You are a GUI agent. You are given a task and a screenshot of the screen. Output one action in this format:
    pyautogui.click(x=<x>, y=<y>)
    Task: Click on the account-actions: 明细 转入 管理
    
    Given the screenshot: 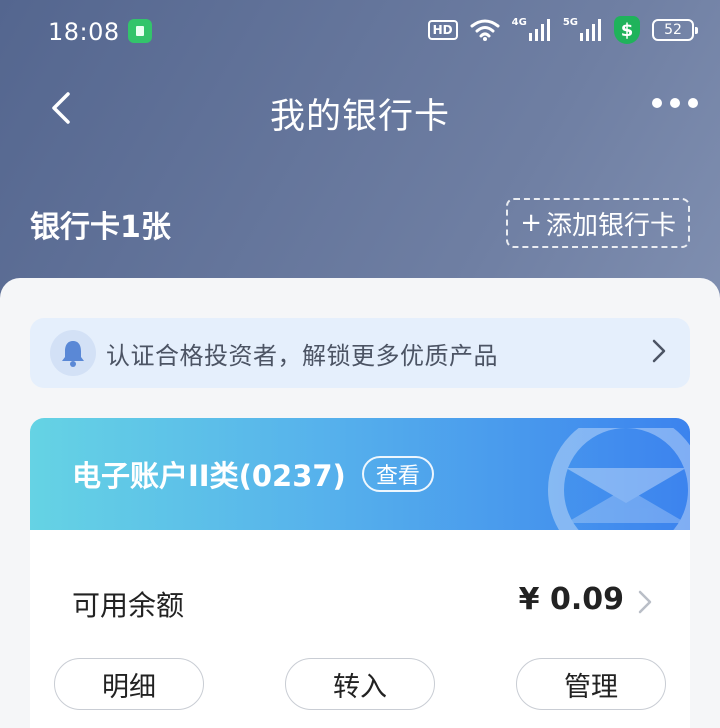 What is the action you would take?
    pyautogui.click(x=360, y=684)
    